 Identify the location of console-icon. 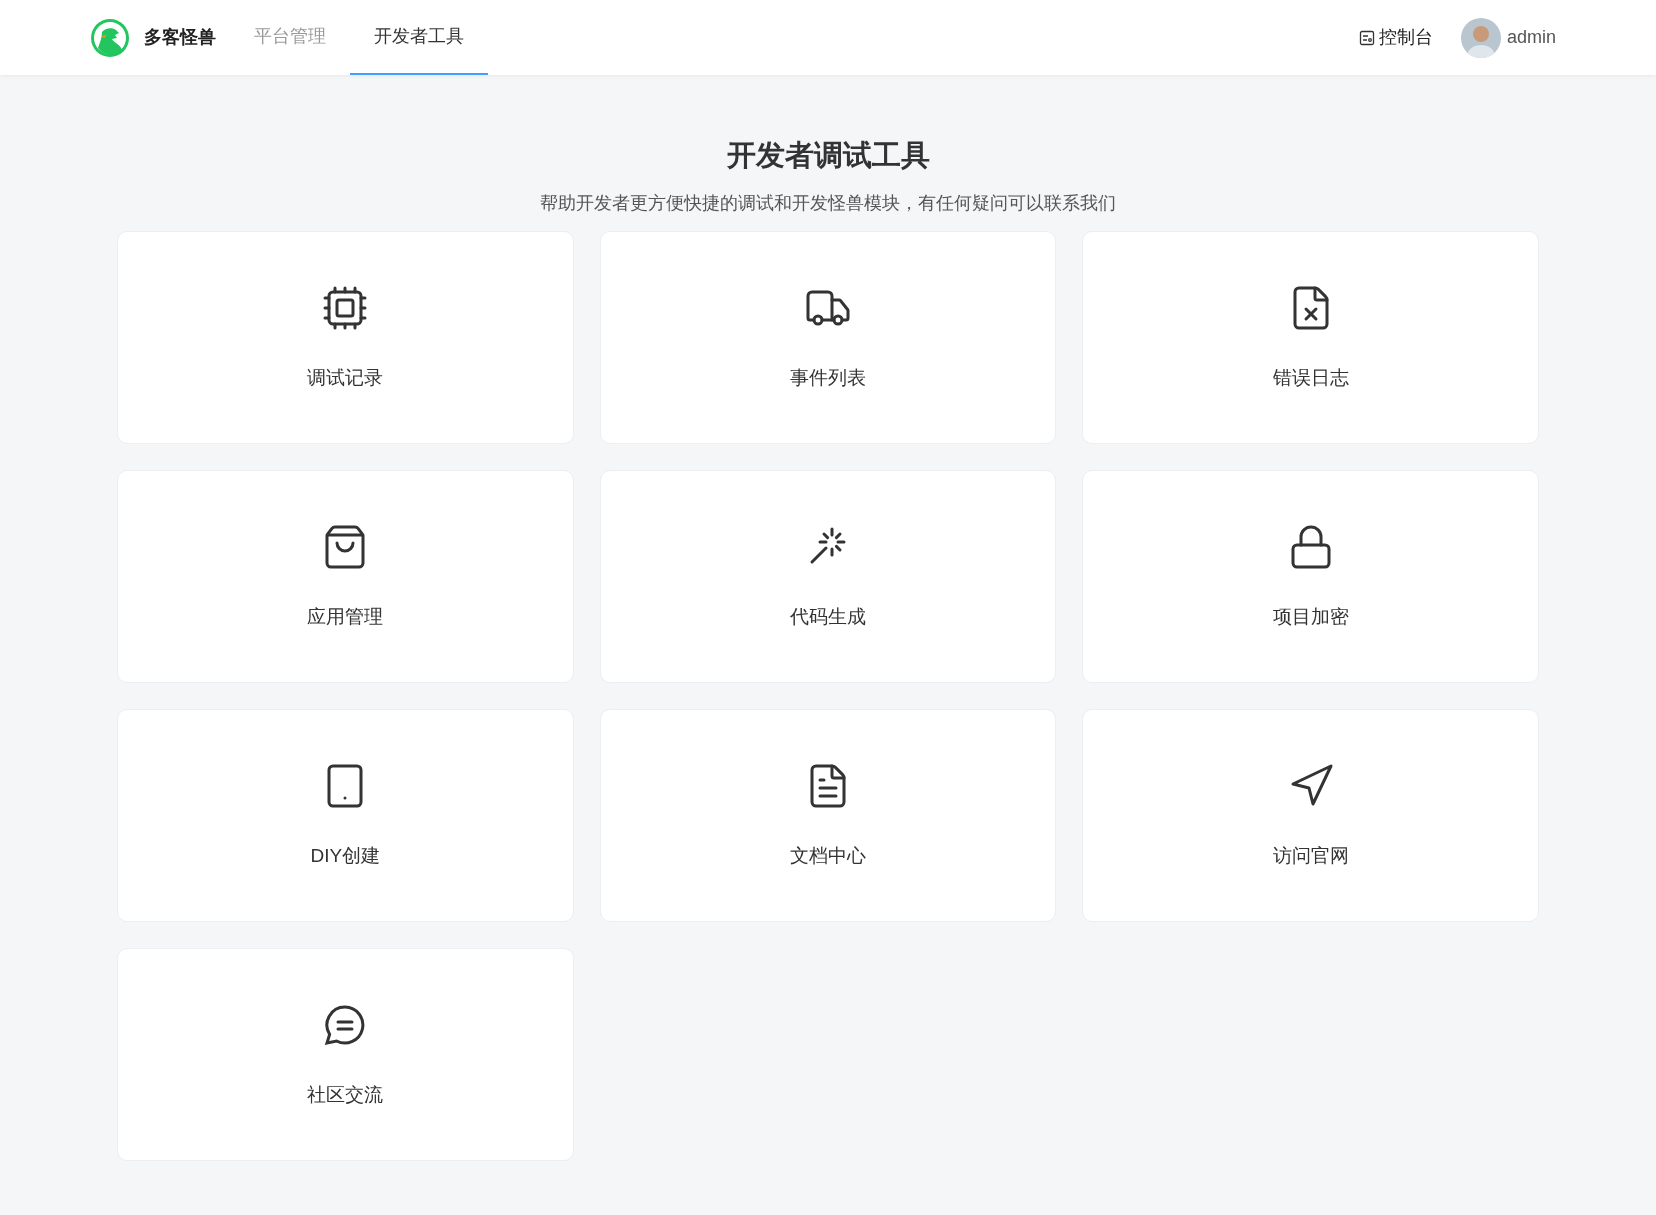
(1366, 37).